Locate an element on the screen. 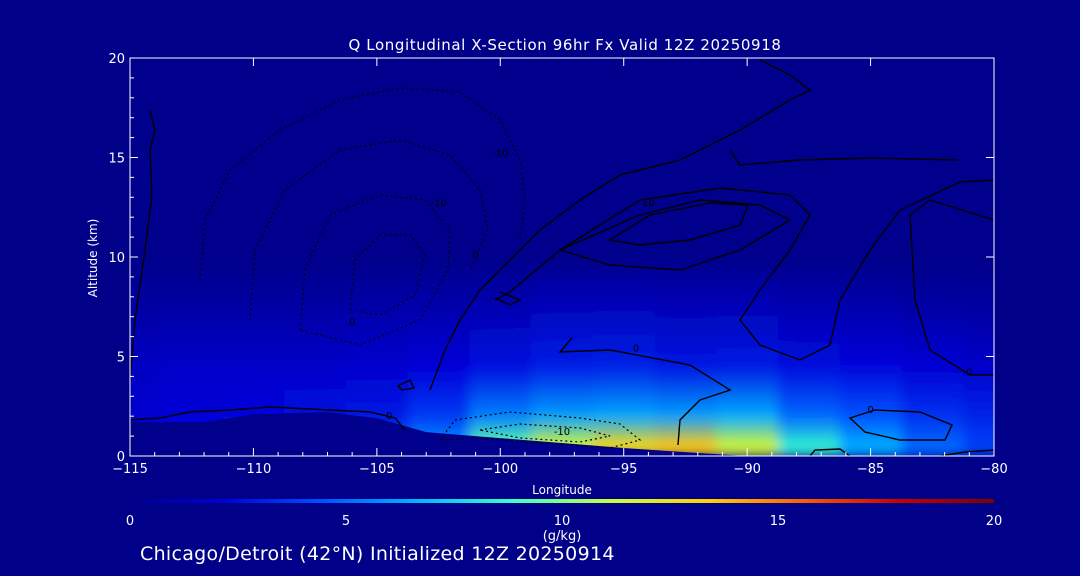 The width and height of the screenshot is (1080, 576). colorbar-tick-label: 15 is located at coordinates (778, 521).